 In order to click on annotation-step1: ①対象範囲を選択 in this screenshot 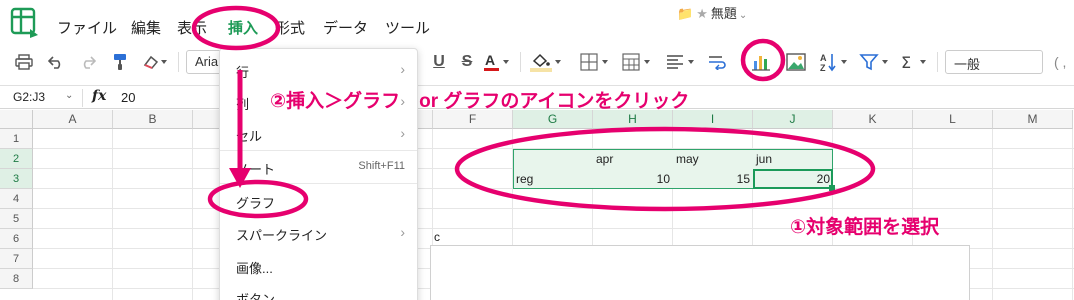, I will do `click(865, 227)`.